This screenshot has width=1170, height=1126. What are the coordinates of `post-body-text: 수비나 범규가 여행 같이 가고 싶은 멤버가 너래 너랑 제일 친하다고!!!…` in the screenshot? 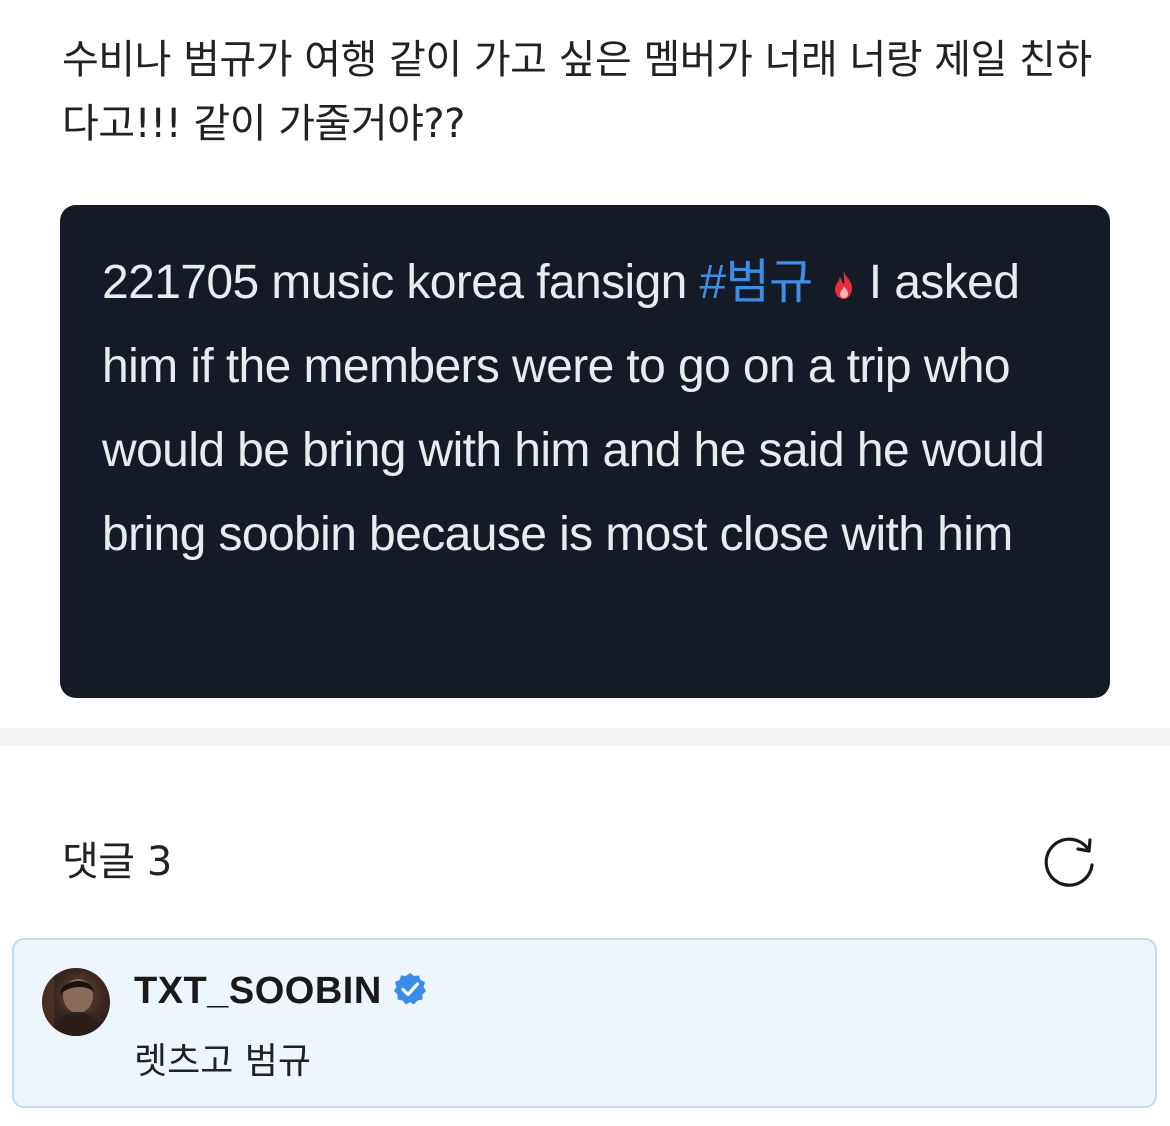 It's located at (577, 92).